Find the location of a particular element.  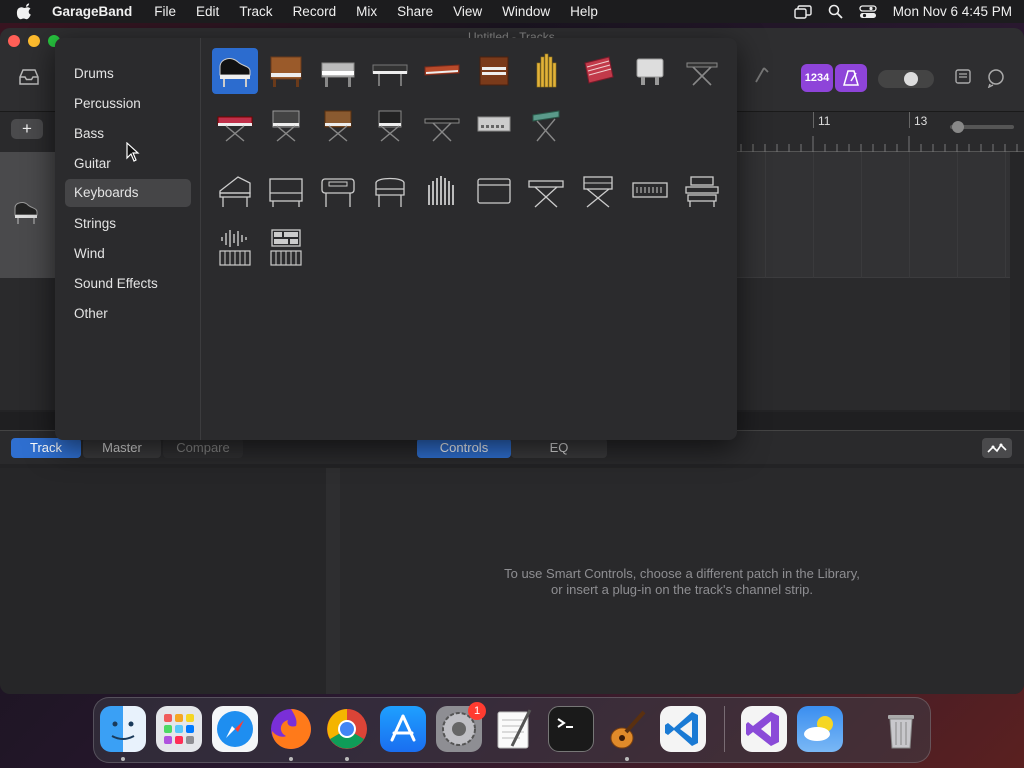

empty-timeline-area is located at coordinates (880, 344).